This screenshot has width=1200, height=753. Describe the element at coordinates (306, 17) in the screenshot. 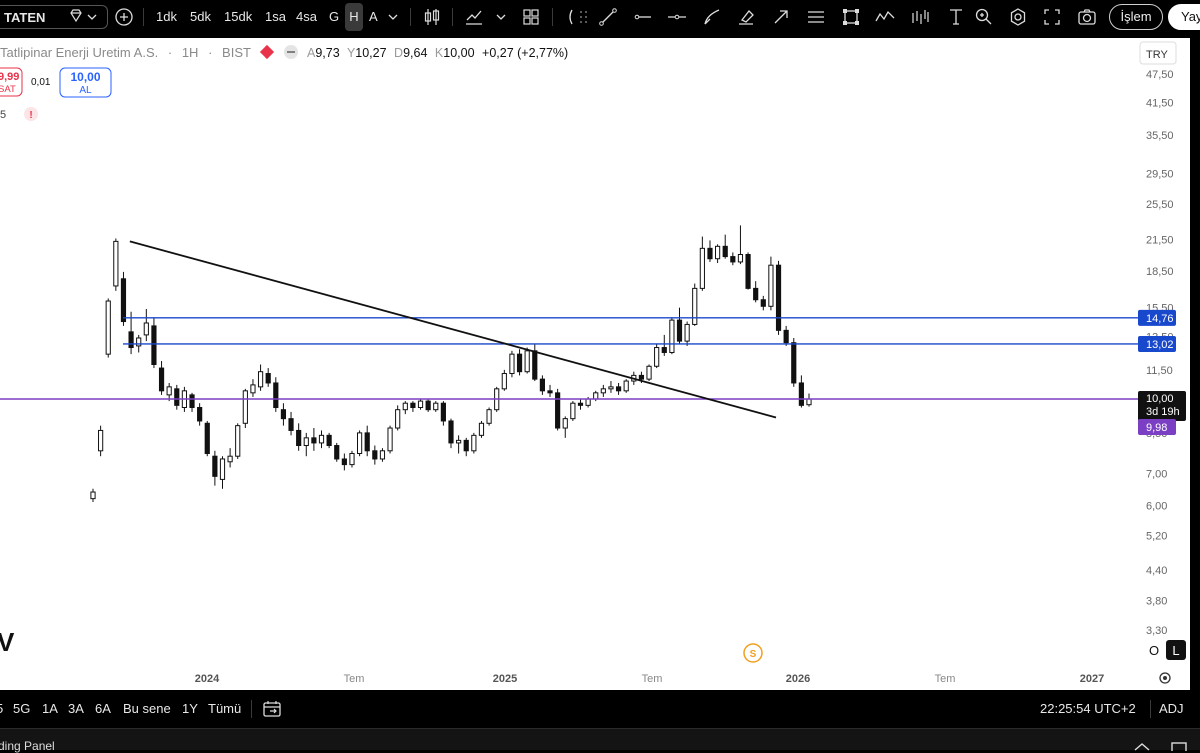

I see `interval-4sa: 4sa` at that location.